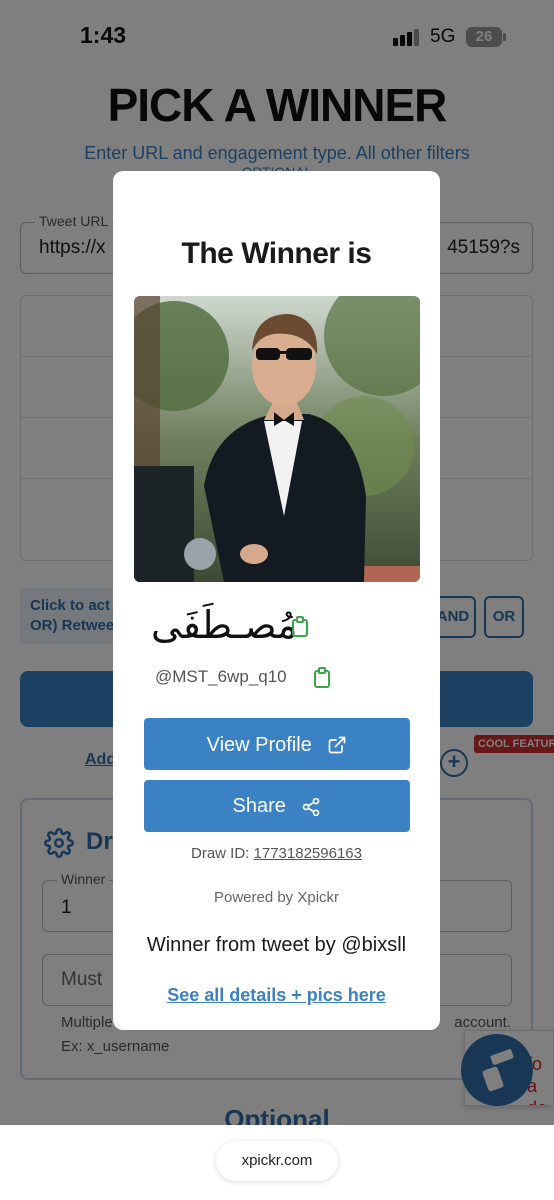  Describe the element at coordinates (311, 806) in the screenshot. I see `share-icon` at that location.